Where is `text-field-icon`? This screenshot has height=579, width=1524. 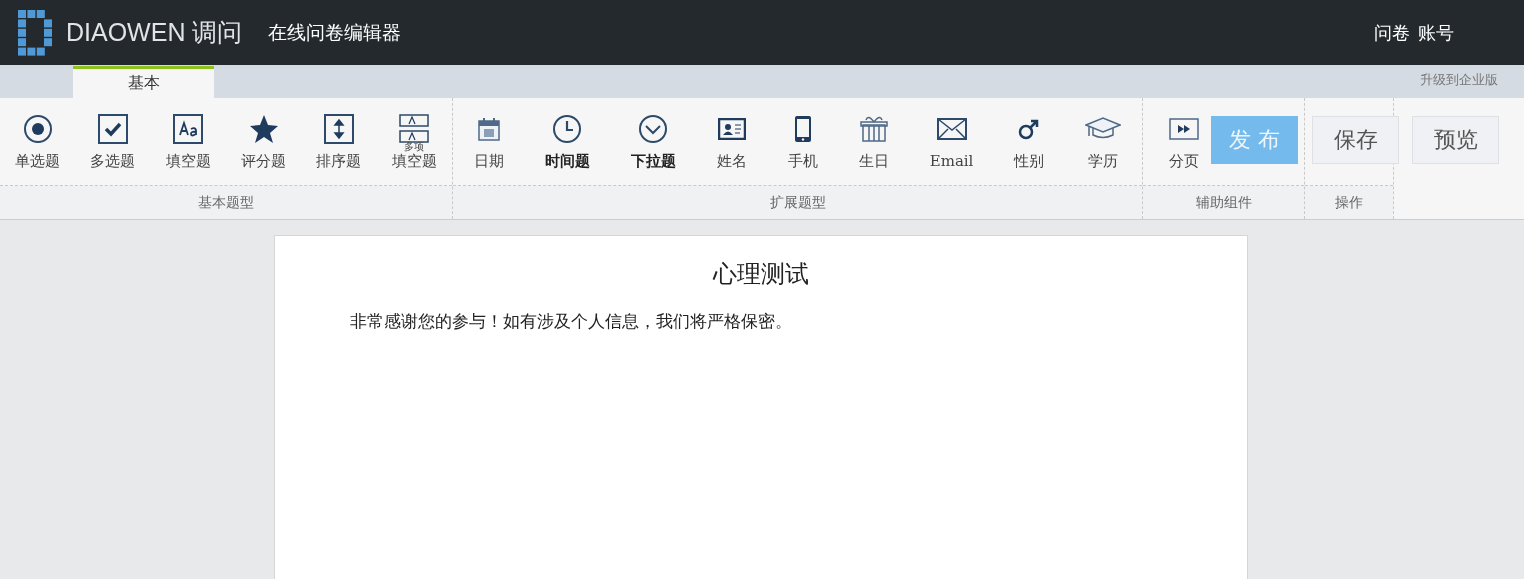
text-field-icon is located at coordinates (188, 128).